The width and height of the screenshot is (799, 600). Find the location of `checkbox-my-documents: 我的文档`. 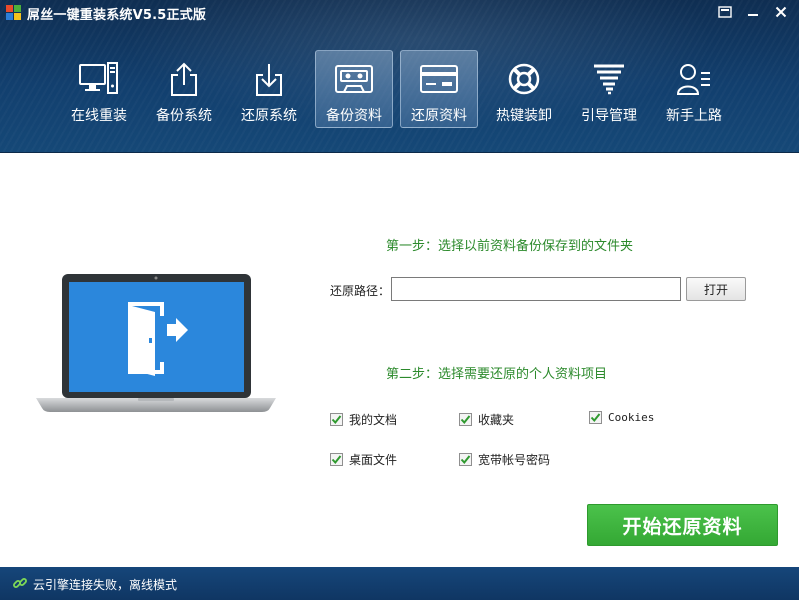

checkbox-my-documents: 我的文档 is located at coordinates (363, 419).